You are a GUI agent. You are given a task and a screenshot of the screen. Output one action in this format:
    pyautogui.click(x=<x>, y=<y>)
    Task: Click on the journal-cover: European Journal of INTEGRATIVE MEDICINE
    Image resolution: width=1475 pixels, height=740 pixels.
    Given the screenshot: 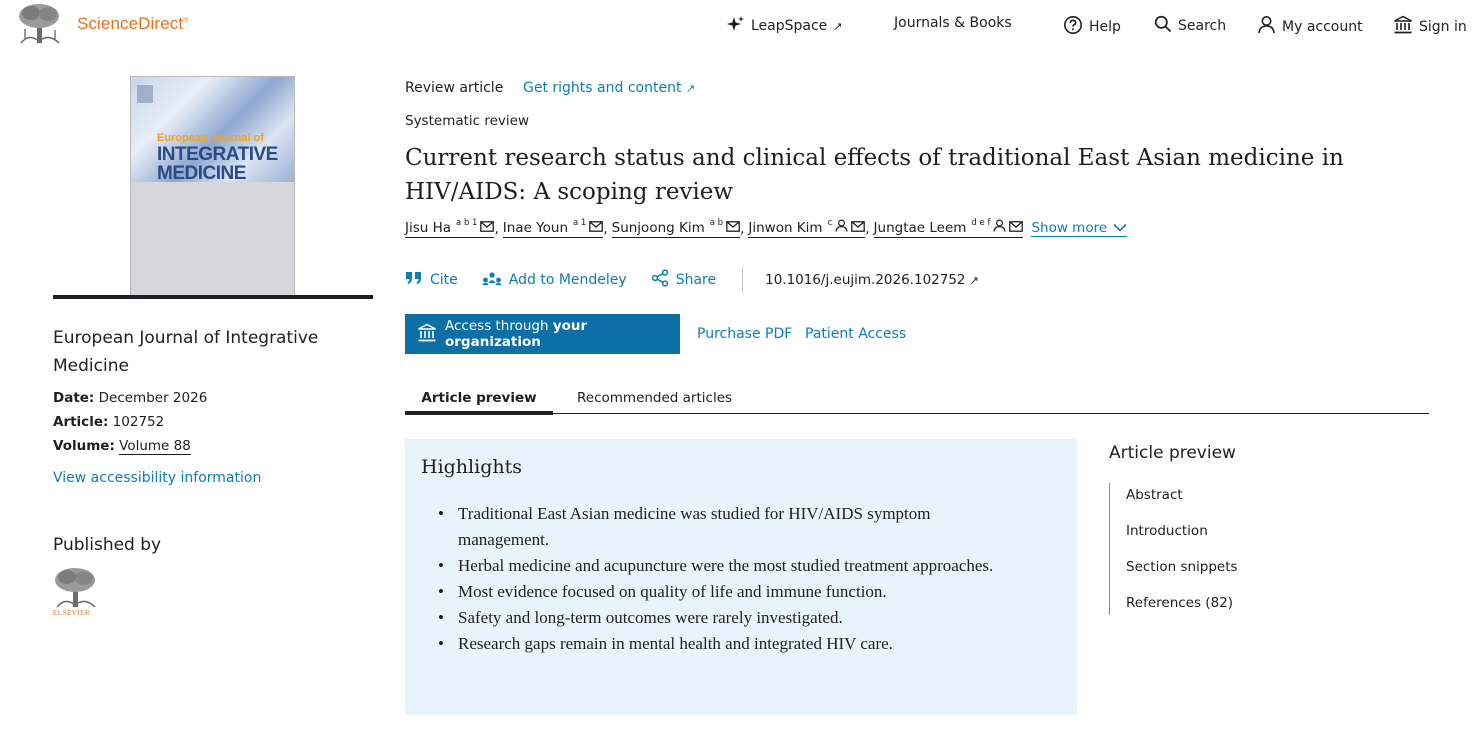 What is the action you would take?
    pyautogui.click(x=212, y=186)
    